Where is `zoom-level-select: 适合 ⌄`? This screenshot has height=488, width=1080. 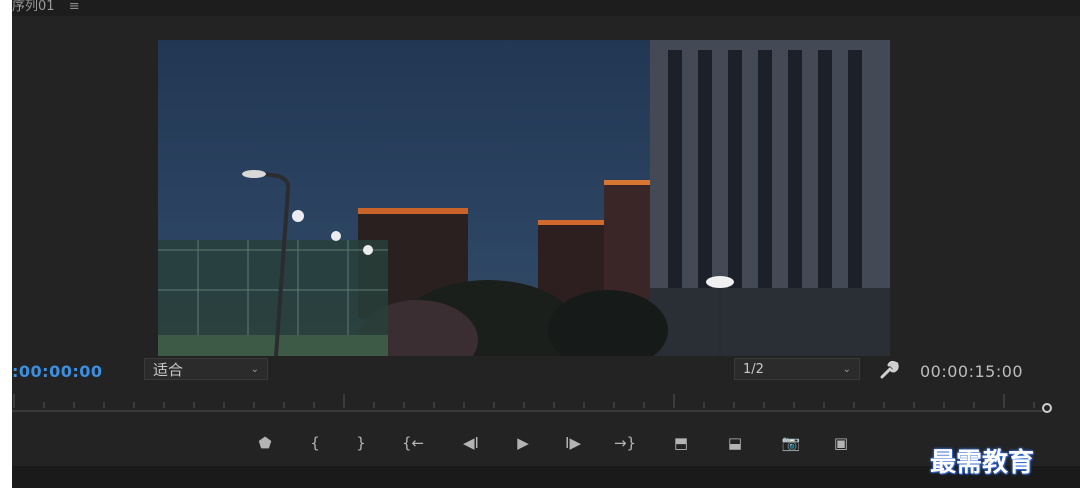
zoom-level-select: 适合 ⌄ is located at coordinates (206, 369).